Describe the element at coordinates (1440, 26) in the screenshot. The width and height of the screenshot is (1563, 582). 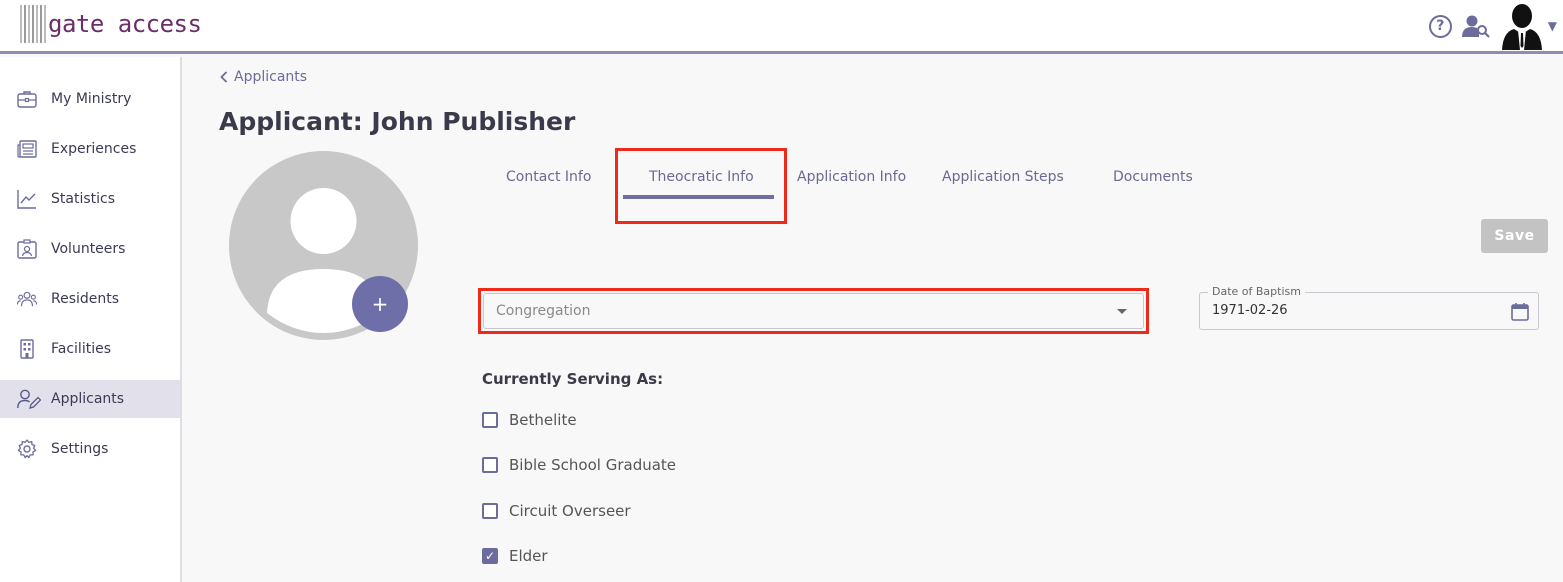
I see `help-icon: ?` at that location.